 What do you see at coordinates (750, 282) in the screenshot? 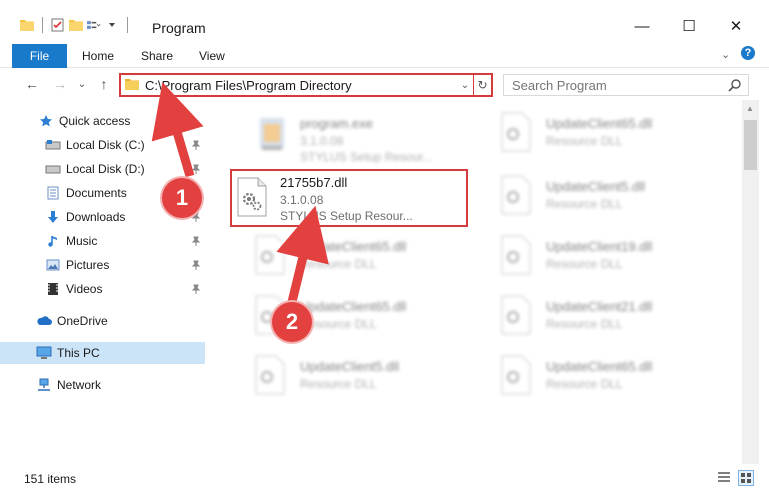
I see `vertical-scrollbar: ▲` at bounding box center [750, 282].